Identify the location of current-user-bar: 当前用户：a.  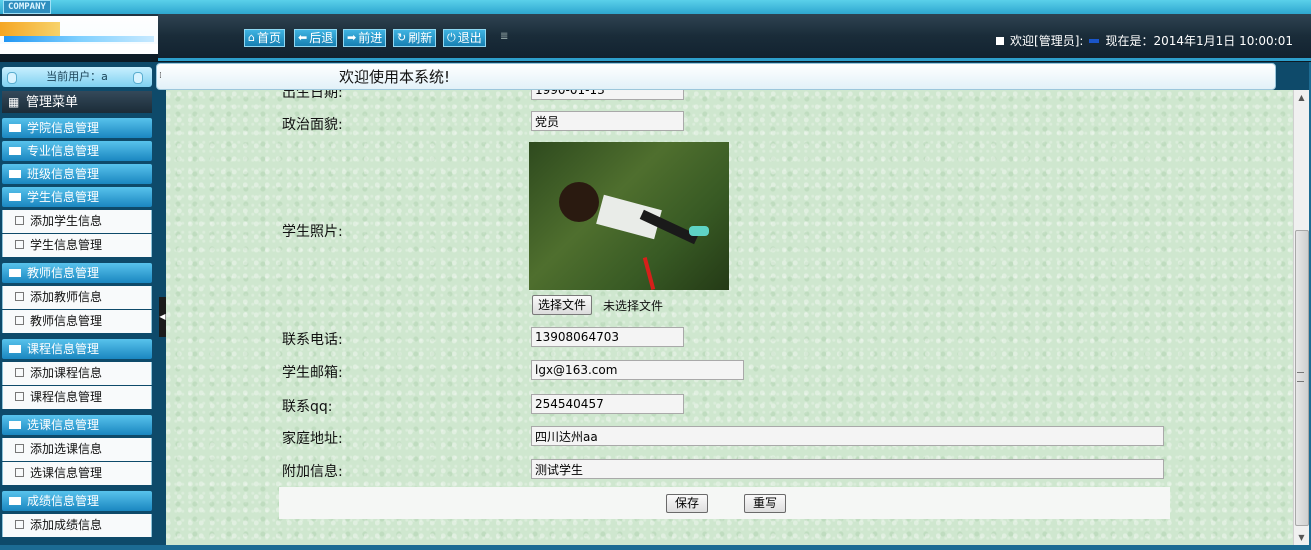
(77, 77).